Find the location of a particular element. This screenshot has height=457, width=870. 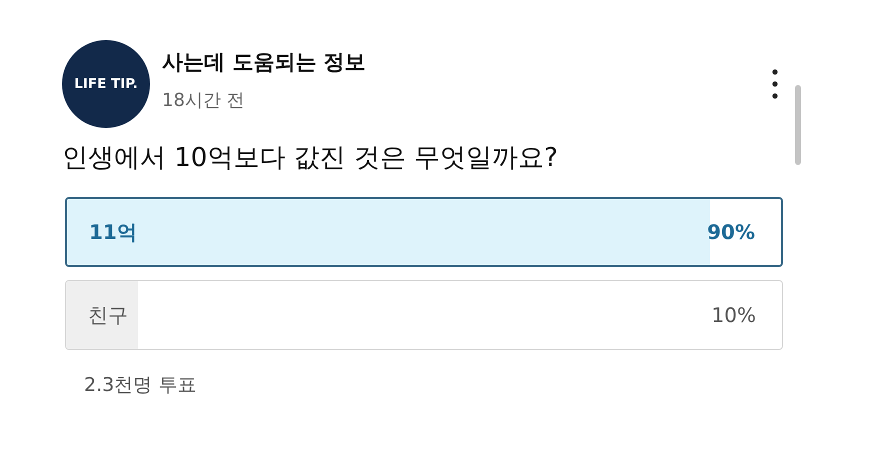

poll-option: 친구 10% is located at coordinates (424, 315).